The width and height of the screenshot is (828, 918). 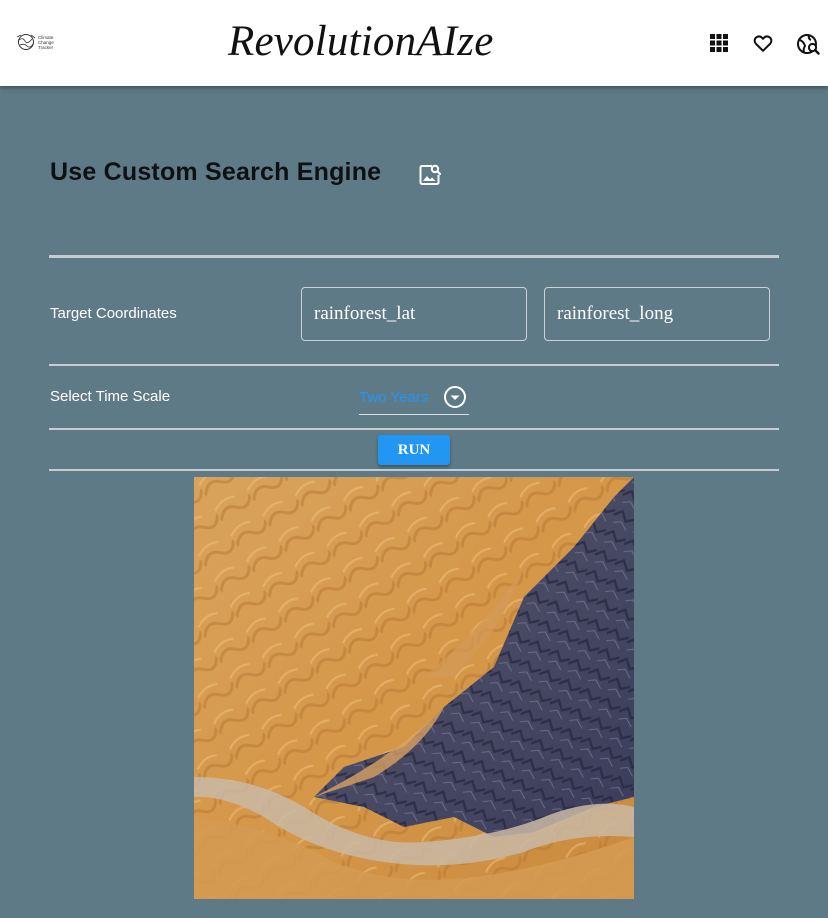 I want to click on image-search-icon, so click(x=430, y=175).